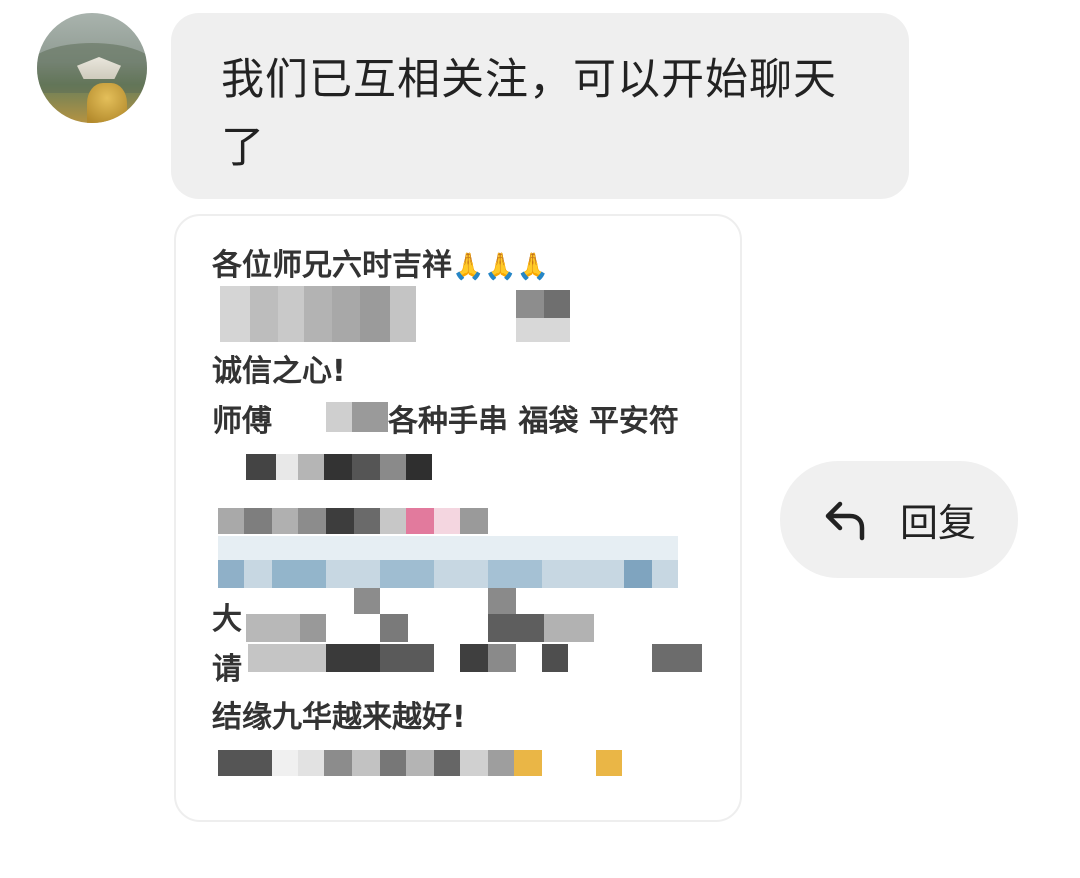 This screenshot has width=1080, height=878. What do you see at coordinates (92, 68) in the screenshot?
I see `avatar` at bounding box center [92, 68].